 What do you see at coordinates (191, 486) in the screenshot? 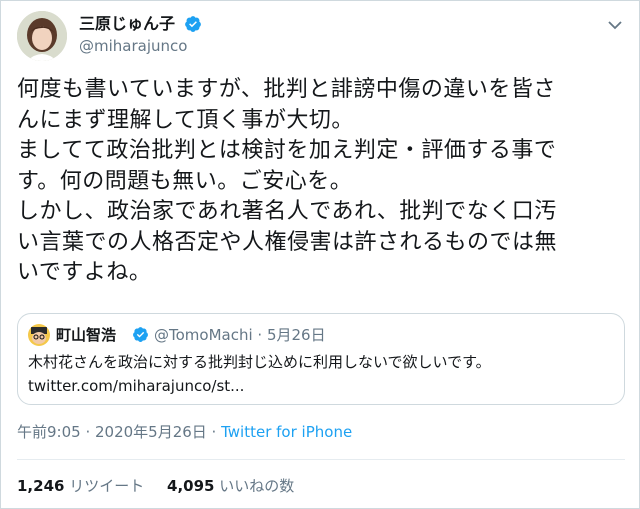
I see `likes-count: 4,095` at bounding box center [191, 486].